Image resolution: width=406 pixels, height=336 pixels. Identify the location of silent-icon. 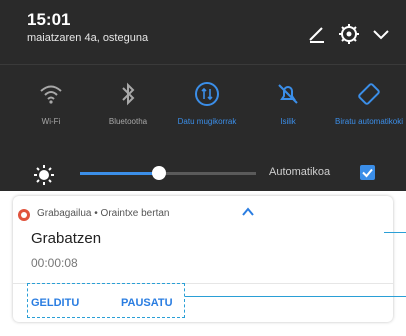
(288, 94).